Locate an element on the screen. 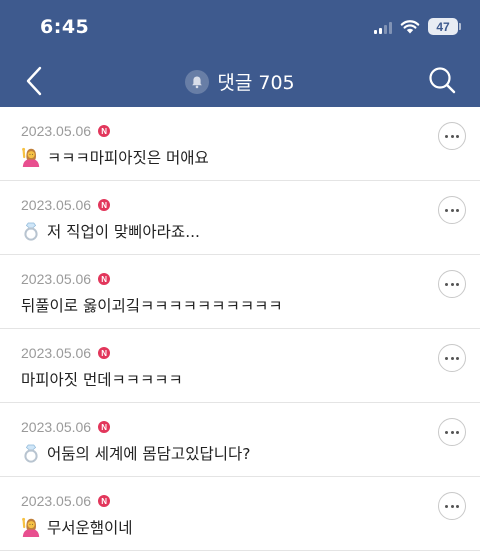 The height and width of the screenshot is (551, 480). status-icons: 47 is located at coordinates (417, 26).